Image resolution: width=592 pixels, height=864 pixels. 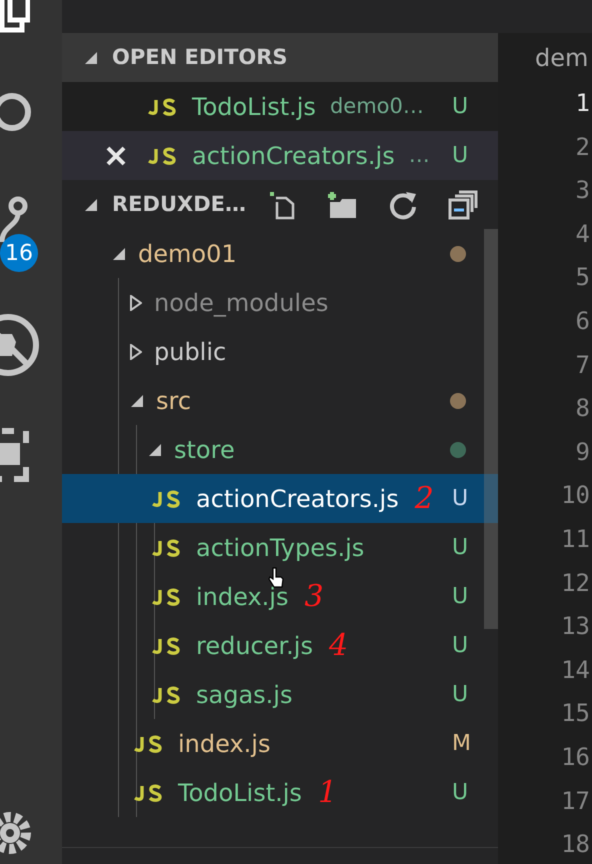 What do you see at coordinates (461, 744) in the screenshot?
I see `git-status: M` at bounding box center [461, 744].